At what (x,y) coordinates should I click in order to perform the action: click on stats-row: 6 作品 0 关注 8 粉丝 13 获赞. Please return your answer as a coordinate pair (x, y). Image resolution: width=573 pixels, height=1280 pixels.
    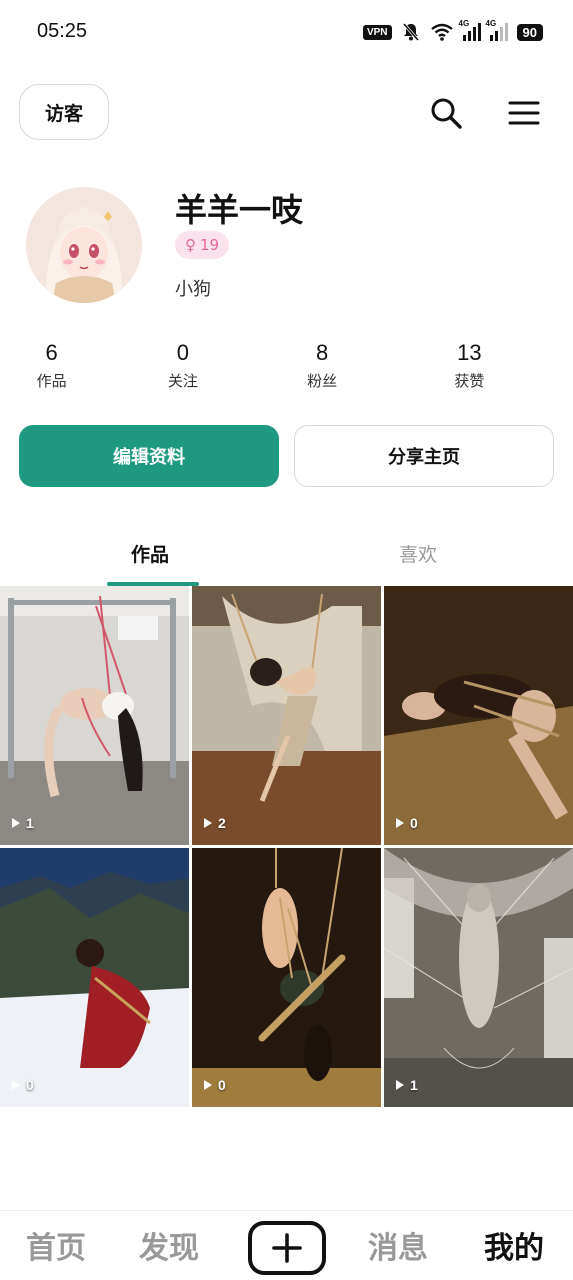
    Looking at the image, I should click on (286, 367).